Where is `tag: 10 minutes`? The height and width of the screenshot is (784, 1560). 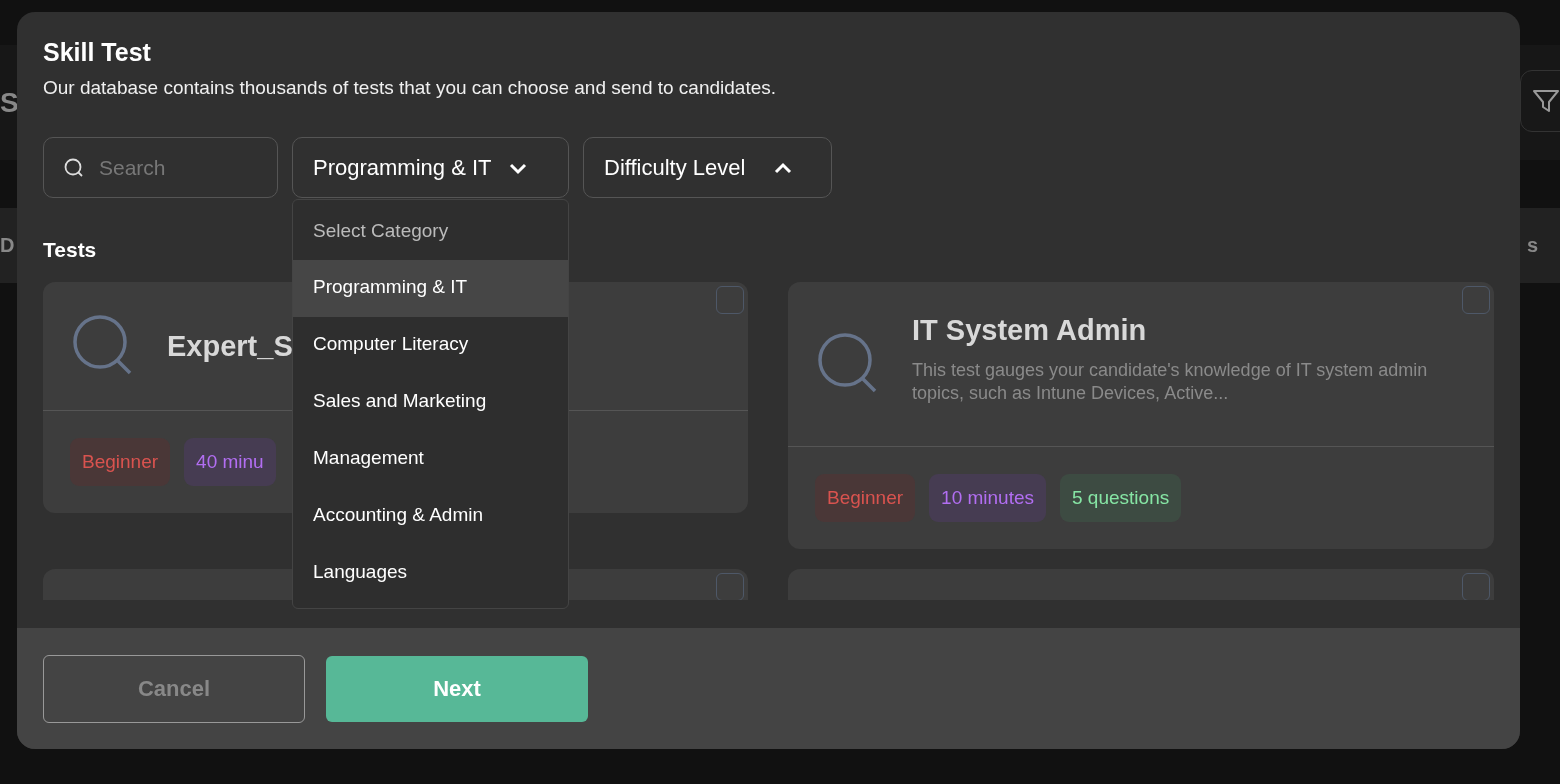 tag: 10 minutes is located at coordinates (987, 497).